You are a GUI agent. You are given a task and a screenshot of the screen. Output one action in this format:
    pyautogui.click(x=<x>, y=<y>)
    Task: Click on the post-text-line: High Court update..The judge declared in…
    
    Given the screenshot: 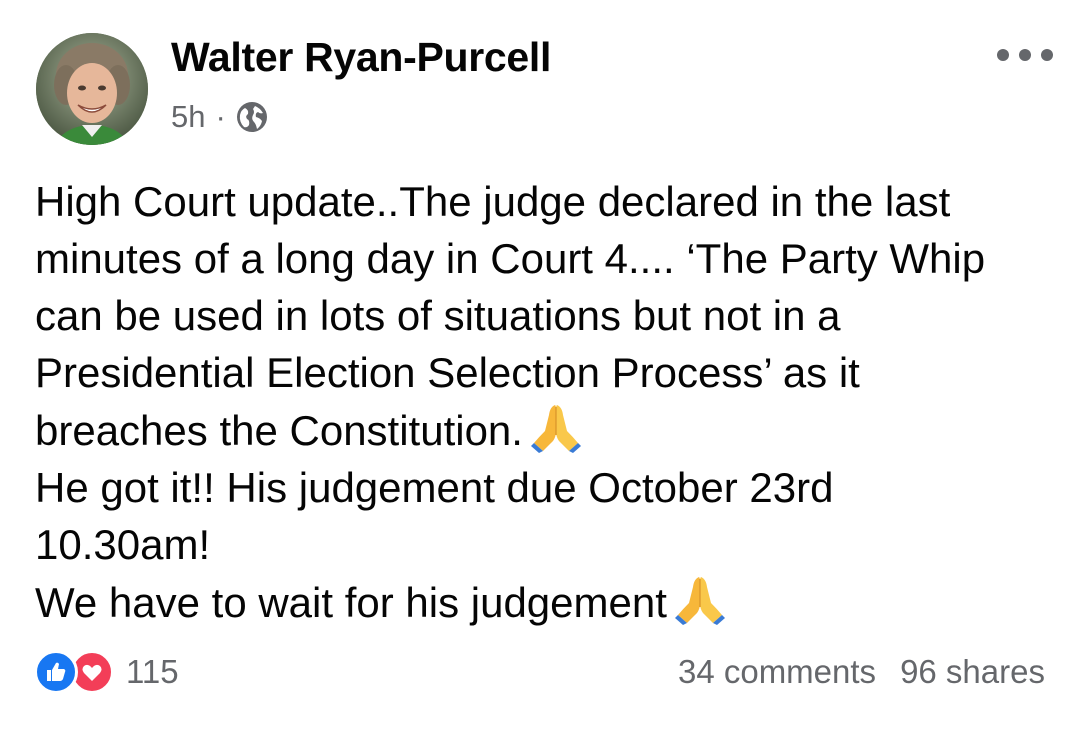 What is the action you would take?
    pyautogui.click(x=493, y=201)
    